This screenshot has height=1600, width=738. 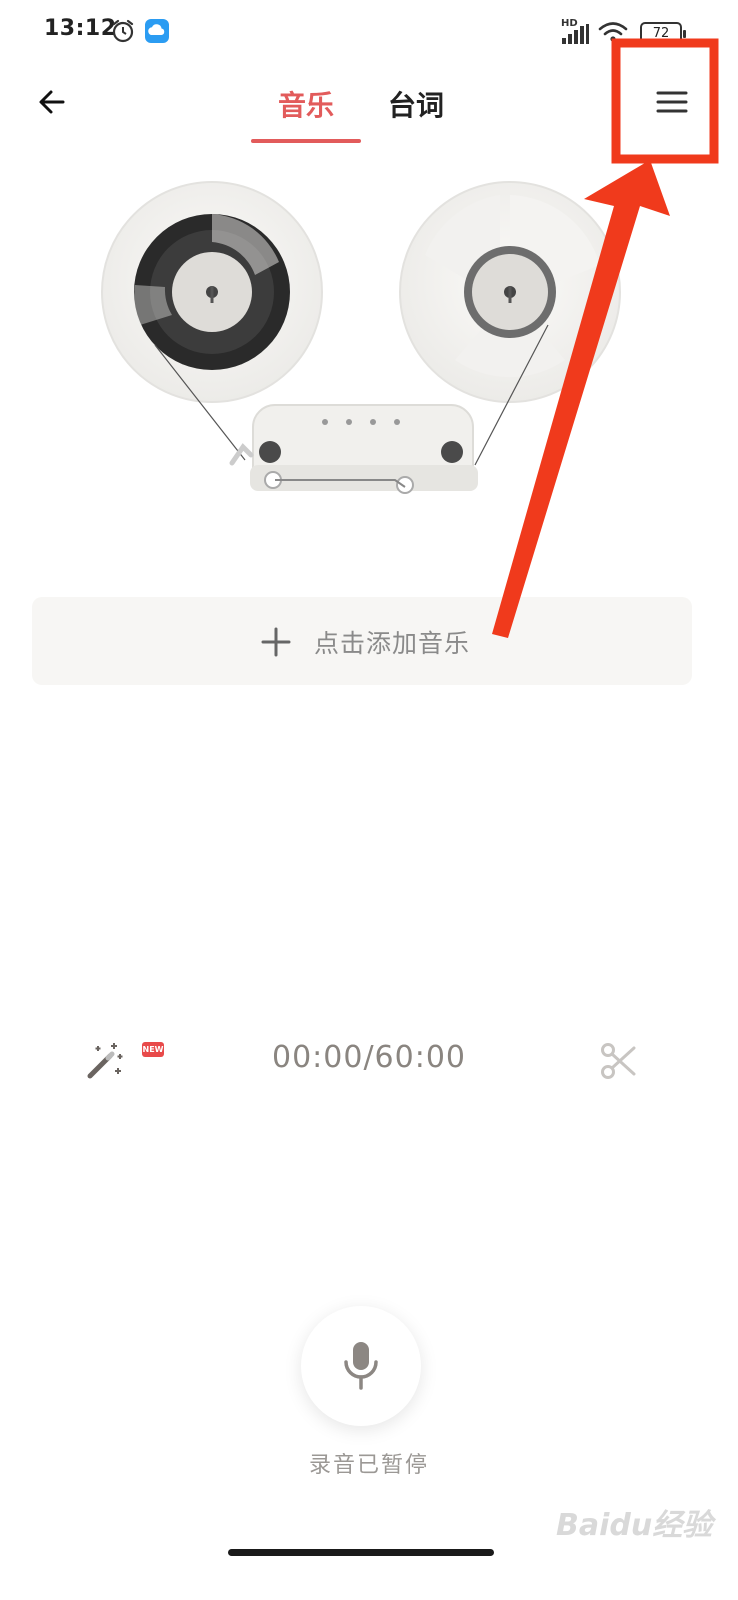 I want to click on watermark-logo: Baidu经验, so click(x=634, y=1525).